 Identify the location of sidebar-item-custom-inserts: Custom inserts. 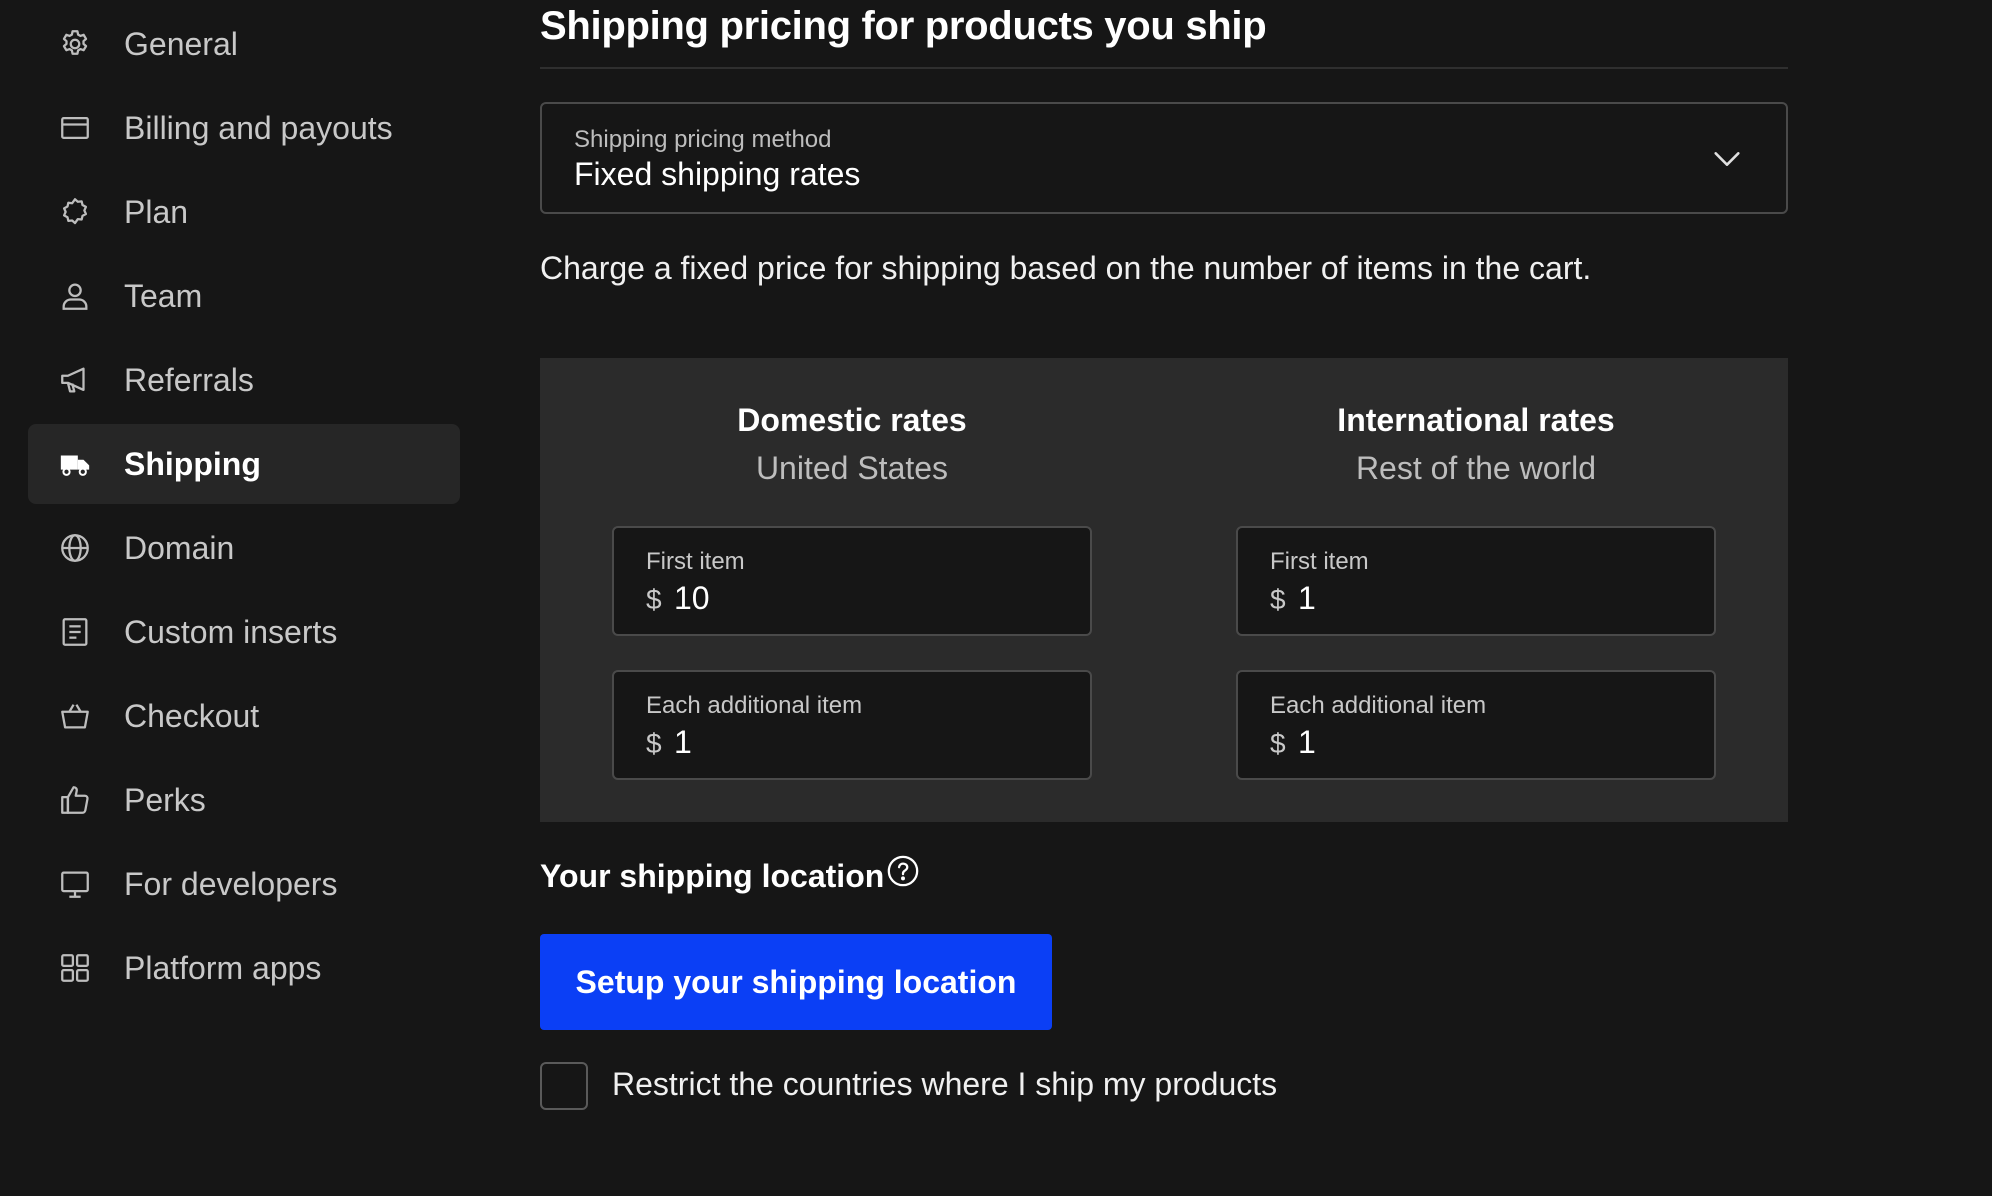
(244, 632).